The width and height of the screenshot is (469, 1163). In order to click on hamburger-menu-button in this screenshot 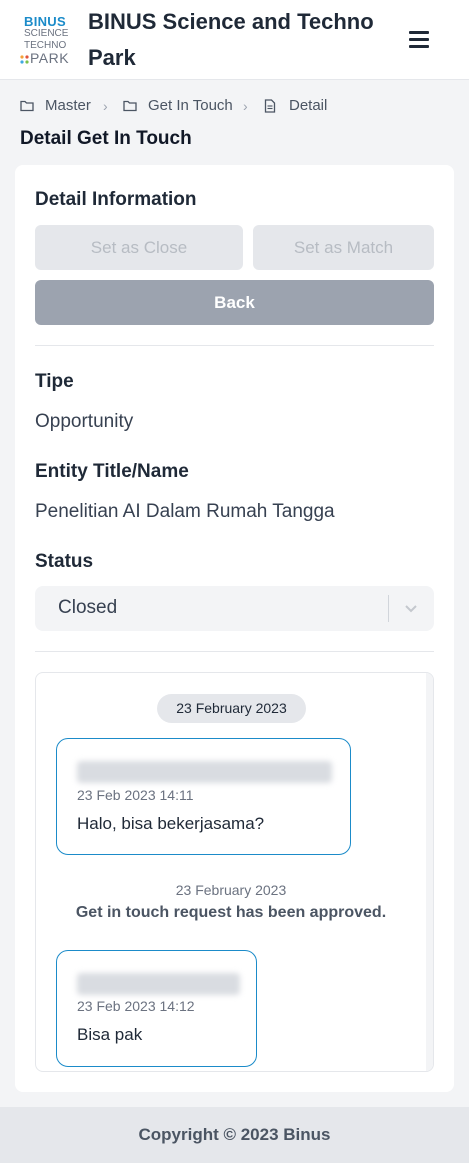, I will do `click(419, 40)`.